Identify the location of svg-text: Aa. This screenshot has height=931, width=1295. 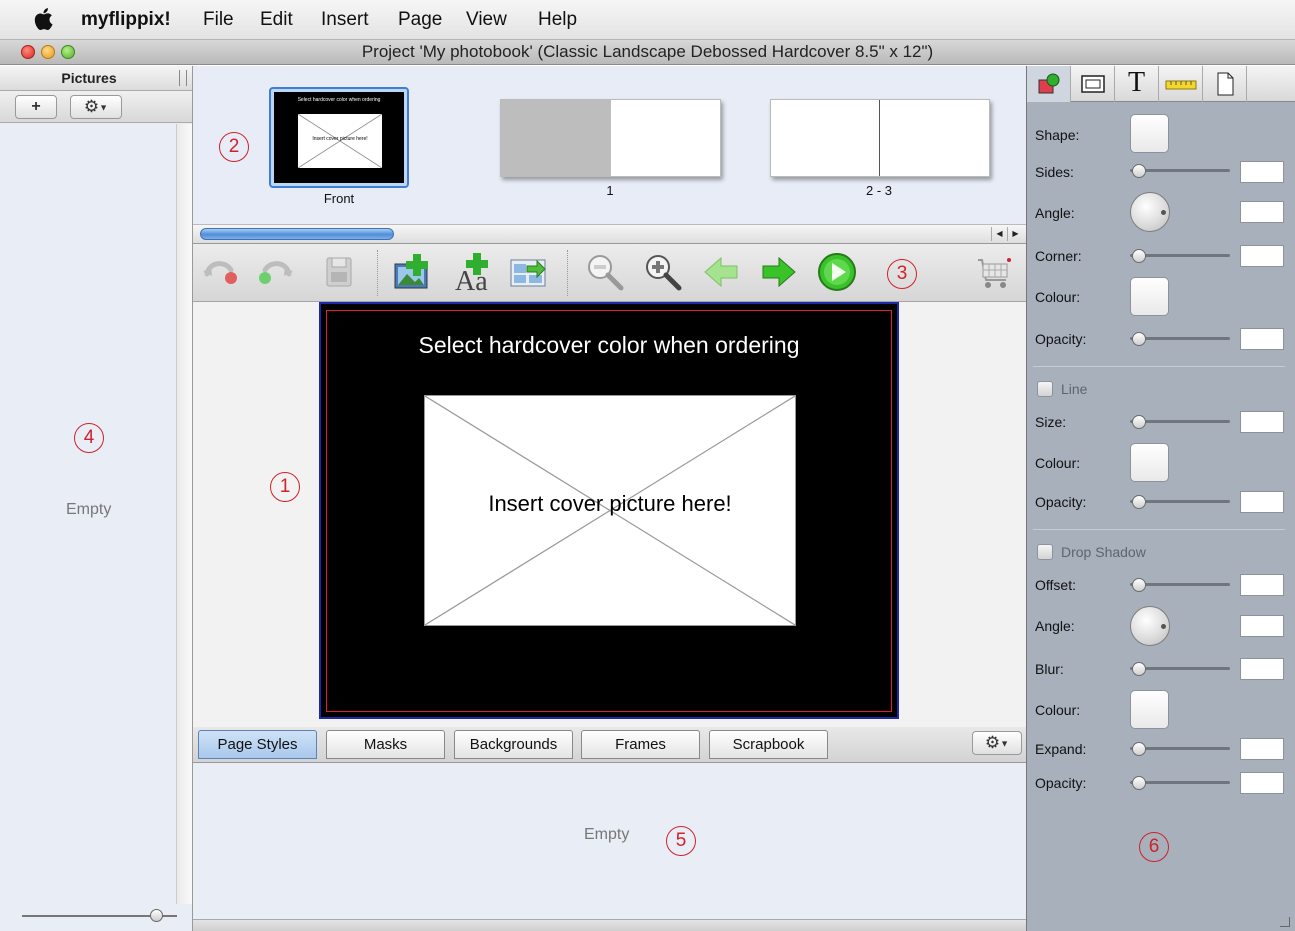
(471, 279).